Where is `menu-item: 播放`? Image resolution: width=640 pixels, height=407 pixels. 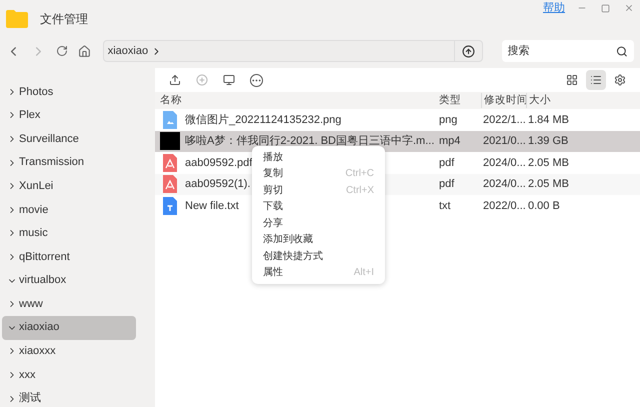 menu-item: 播放 is located at coordinates (318, 157).